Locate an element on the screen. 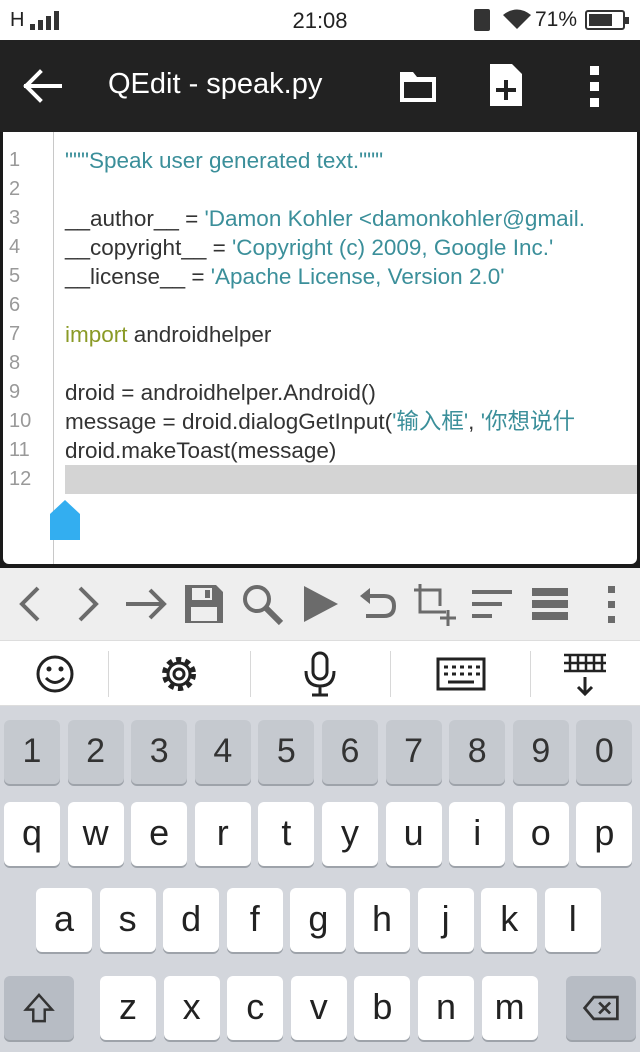  list-icon is located at coordinates (550, 604).